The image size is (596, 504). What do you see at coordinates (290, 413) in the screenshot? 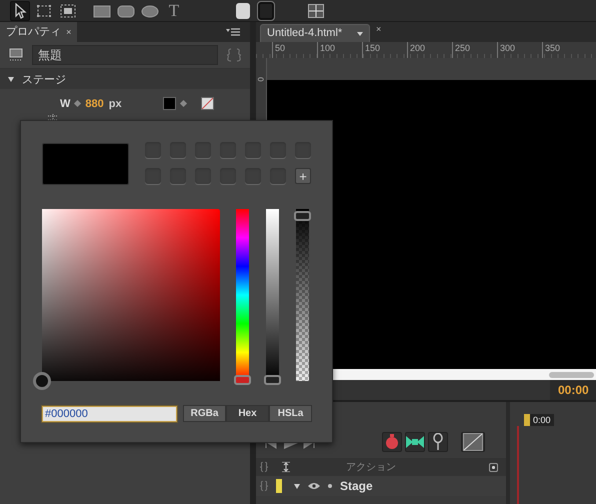
I see `color-mode-tab: HSLa` at bounding box center [290, 413].